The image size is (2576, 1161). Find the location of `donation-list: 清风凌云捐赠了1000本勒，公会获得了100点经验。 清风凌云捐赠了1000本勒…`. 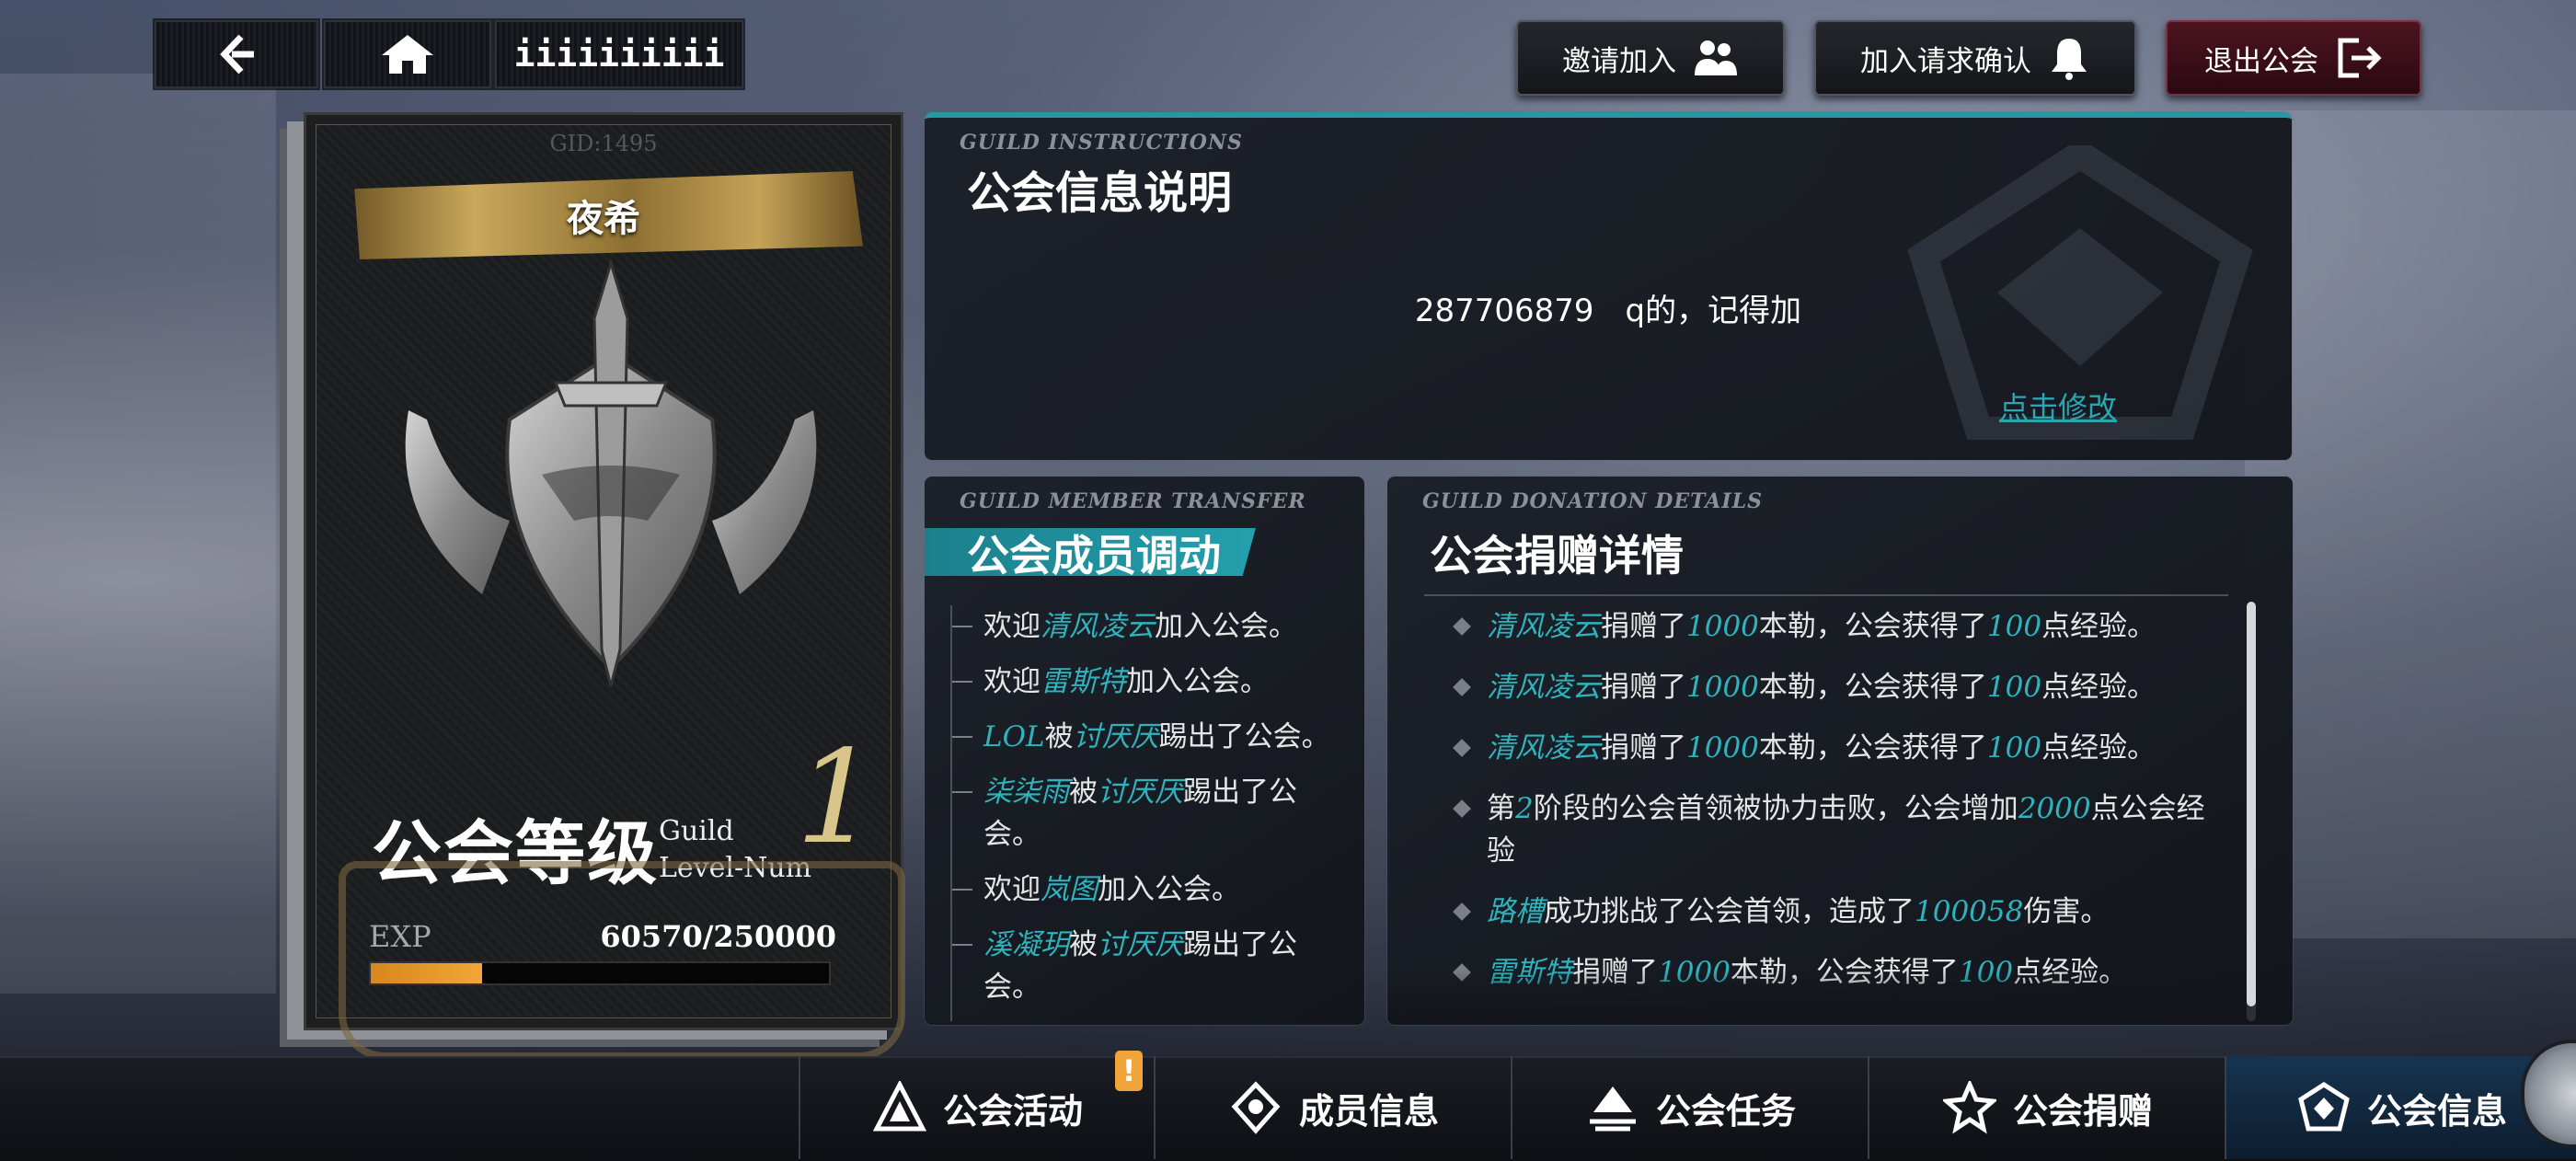

donation-list: 清风凌云捐赠了1000本勒，公会获得了100点经验。 清风凌云捐赠了1000本勒… is located at coordinates (1831, 809).